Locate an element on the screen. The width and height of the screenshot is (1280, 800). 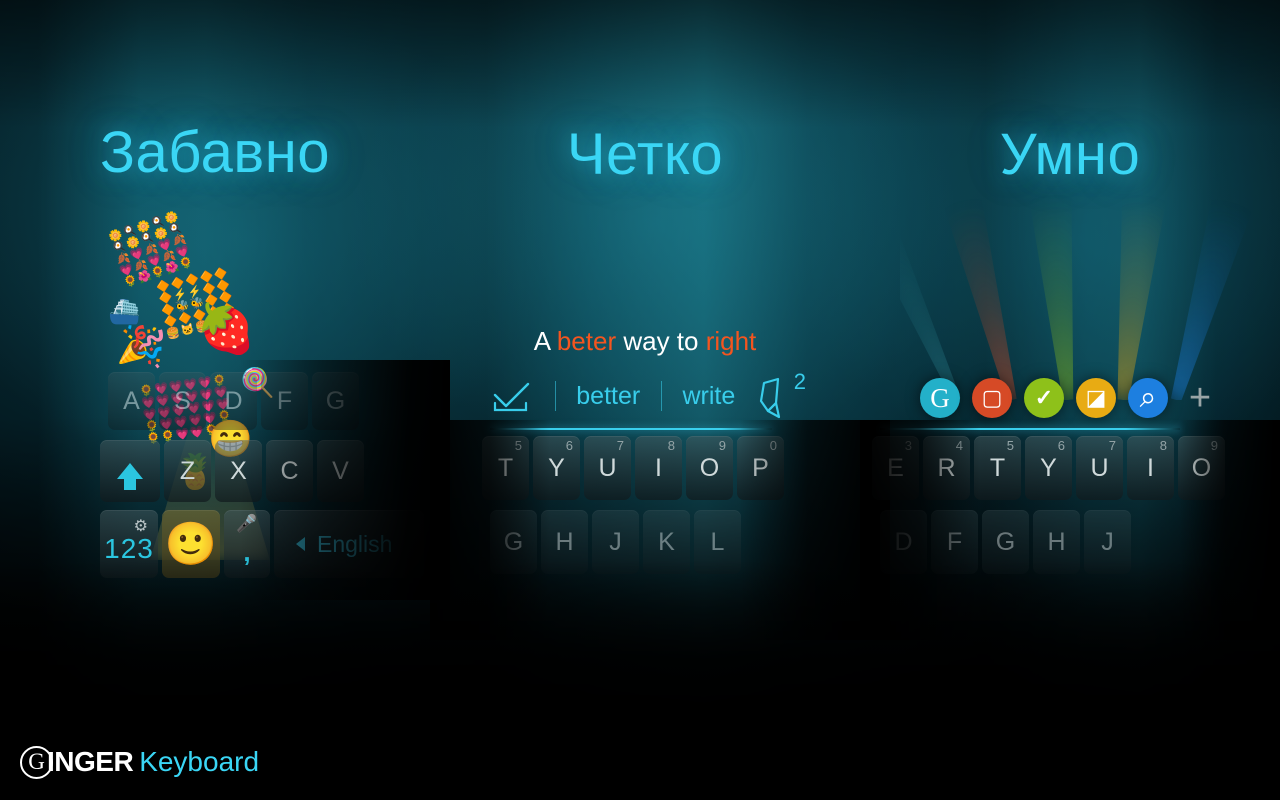
icon-light-beams is located at coordinates (1090, 294).